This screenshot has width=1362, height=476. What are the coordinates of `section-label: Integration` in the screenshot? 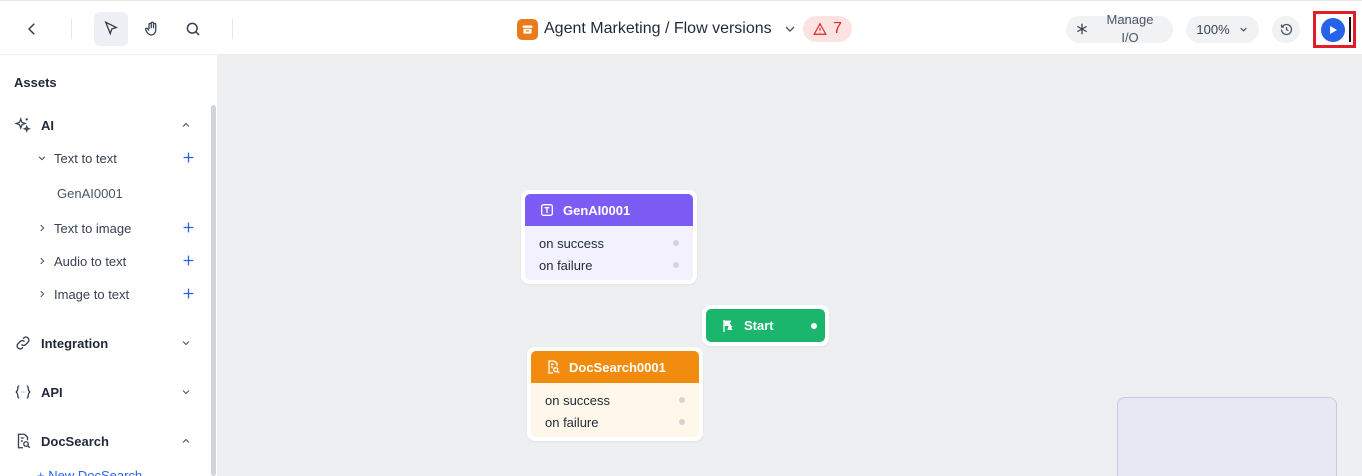 It's located at (75, 343).